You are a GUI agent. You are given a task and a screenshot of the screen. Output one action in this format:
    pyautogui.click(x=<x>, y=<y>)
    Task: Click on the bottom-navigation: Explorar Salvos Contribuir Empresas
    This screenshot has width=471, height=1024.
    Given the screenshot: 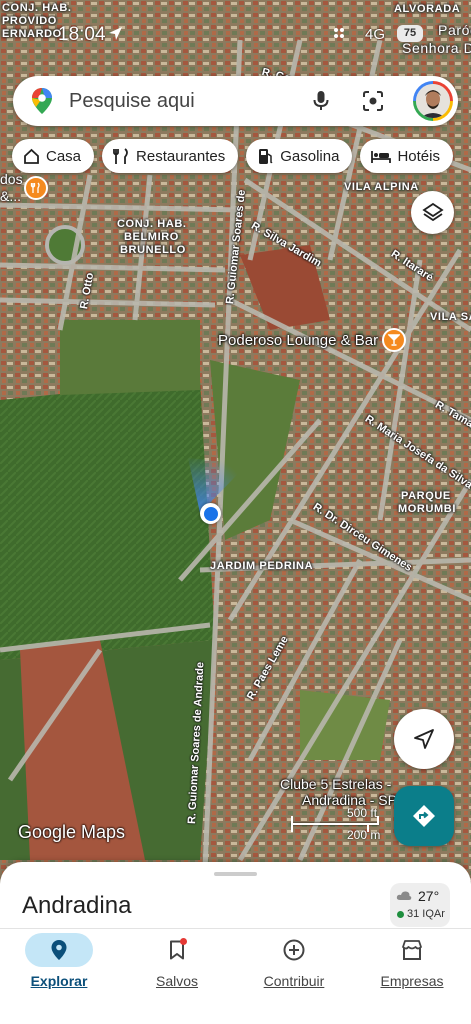 What is the action you would take?
    pyautogui.click(x=235, y=976)
    